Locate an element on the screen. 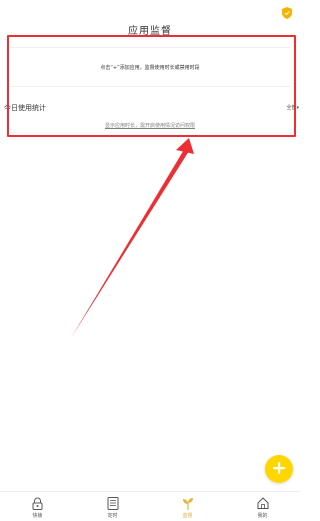 The height and width of the screenshot is (521, 320). nav-item-mine: 我的 is located at coordinates (262, 506).